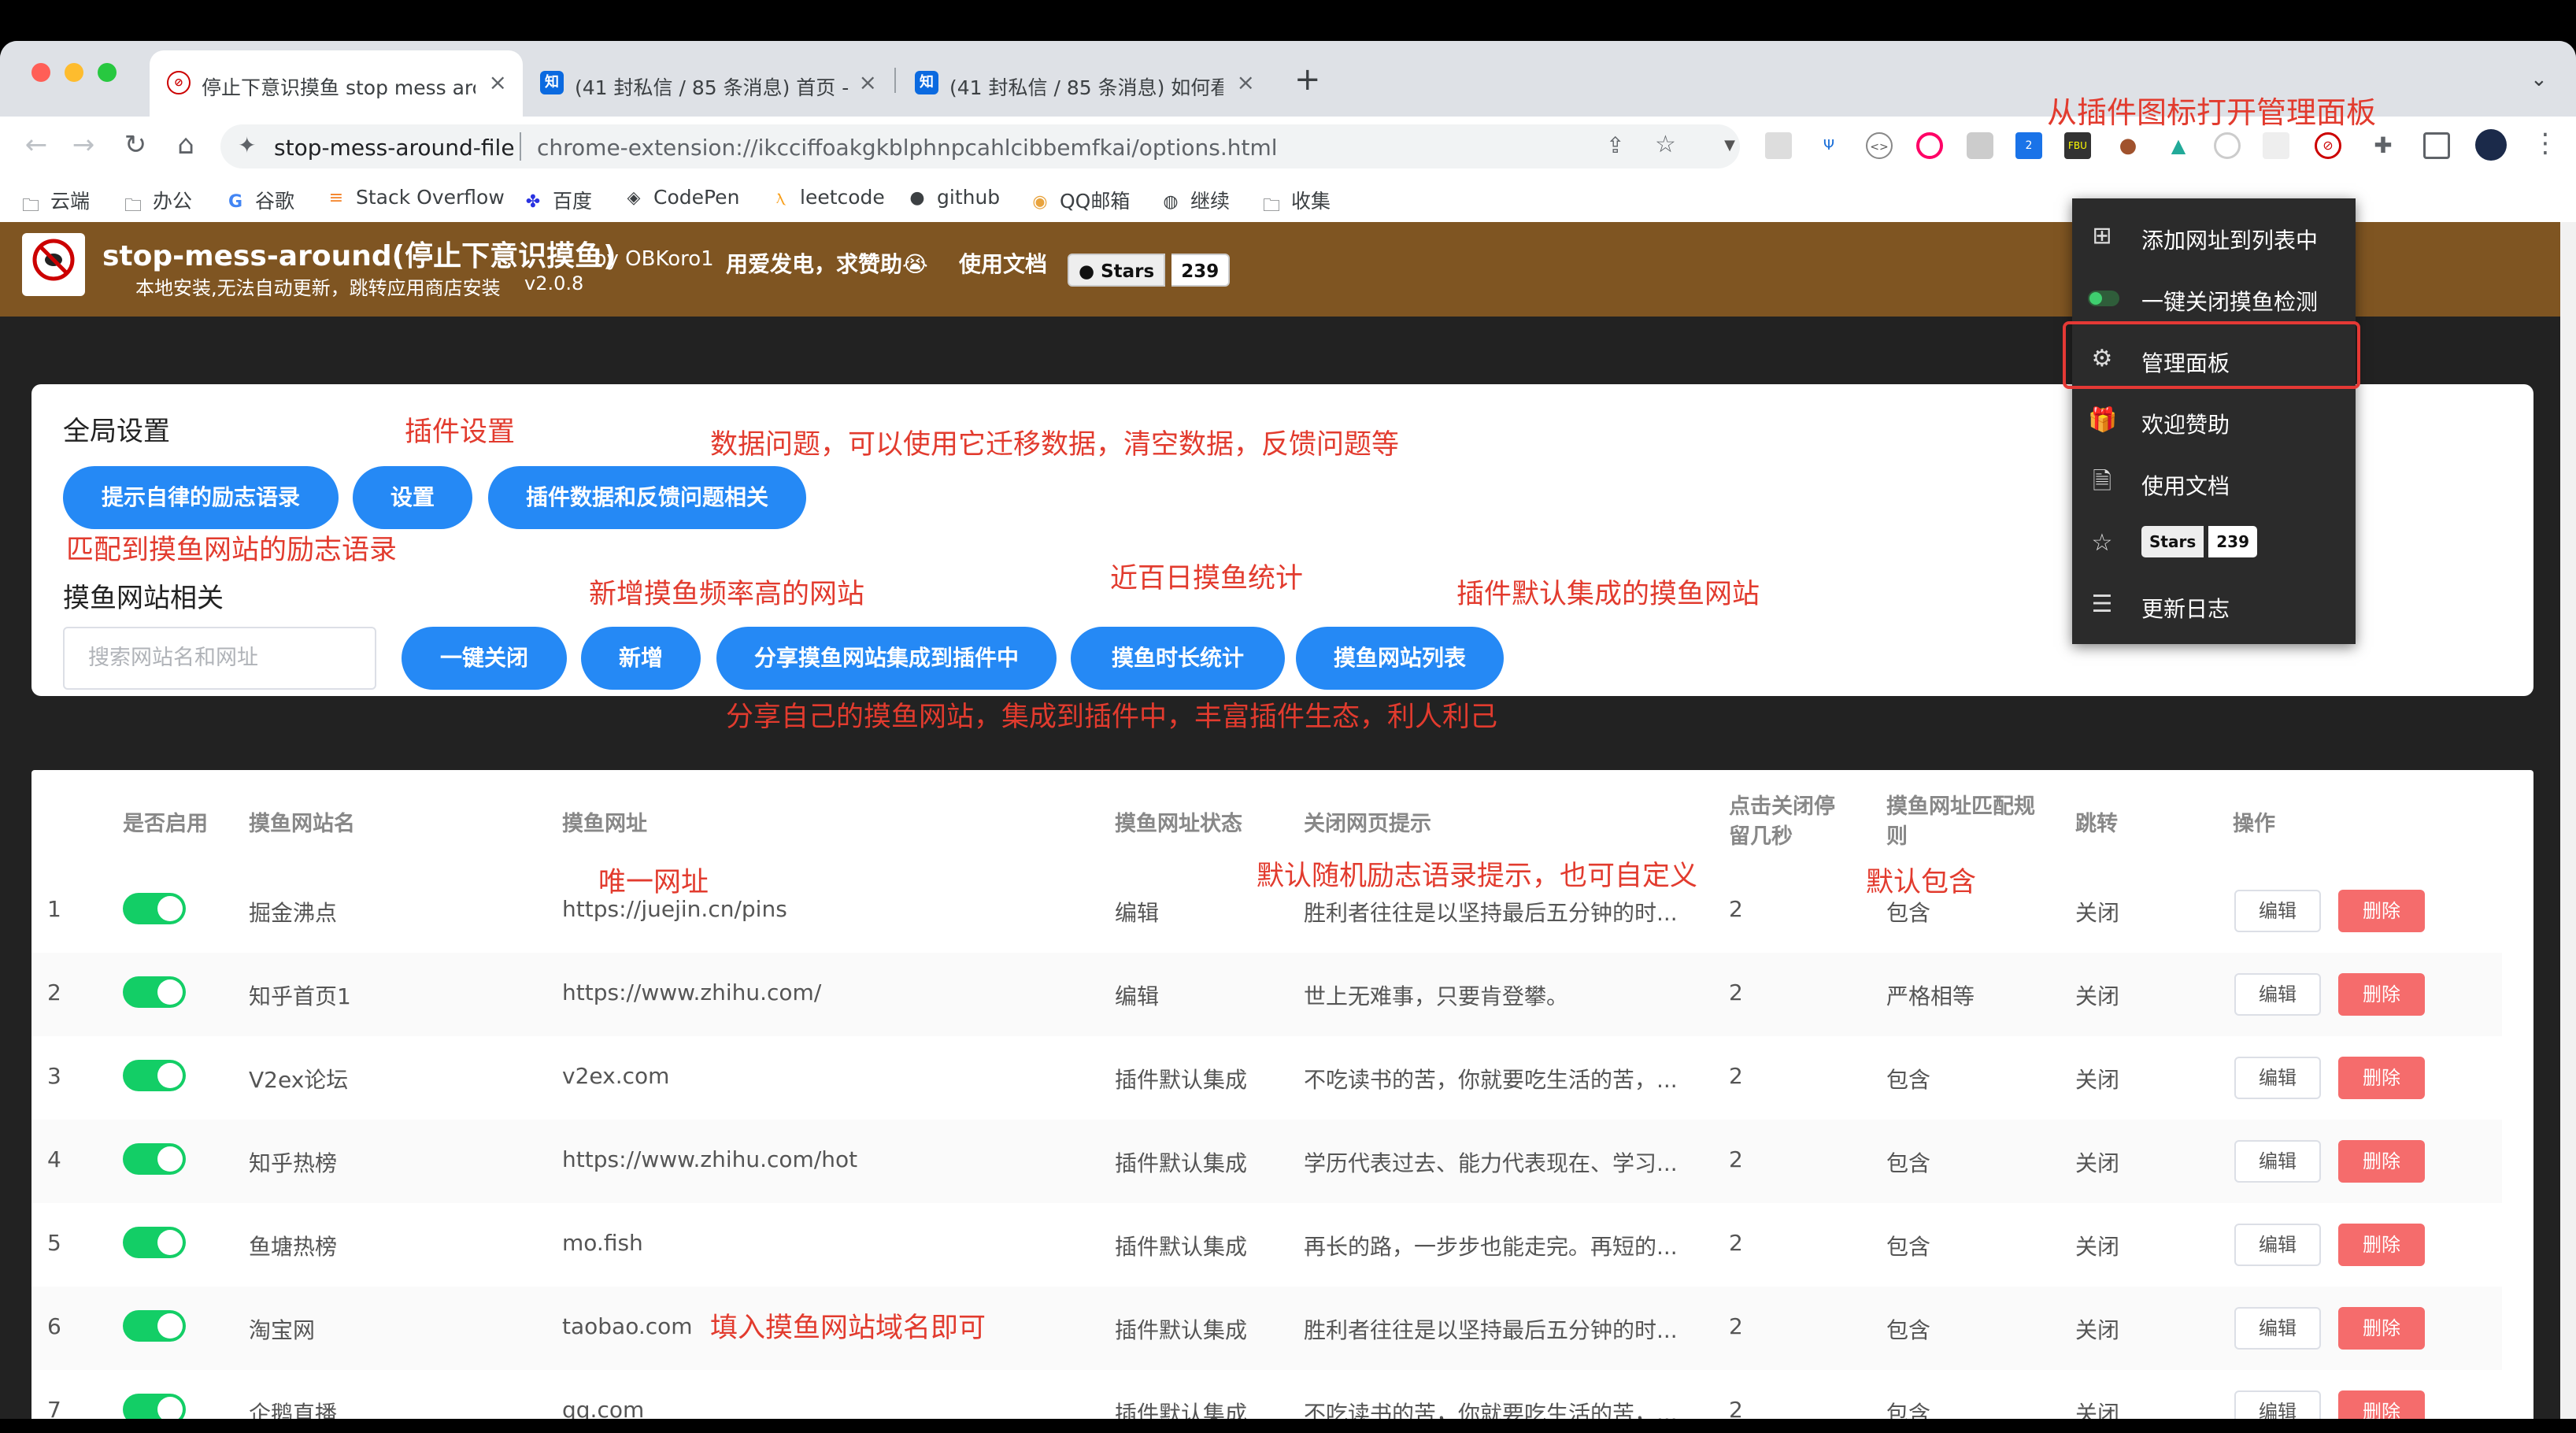 This screenshot has height=1433, width=2576. What do you see at coordinates (2214, 235) in the screenshot?
I see `popup-add-site: ⊞ 添加网址到列表中` at bounding box center [2214, 235].